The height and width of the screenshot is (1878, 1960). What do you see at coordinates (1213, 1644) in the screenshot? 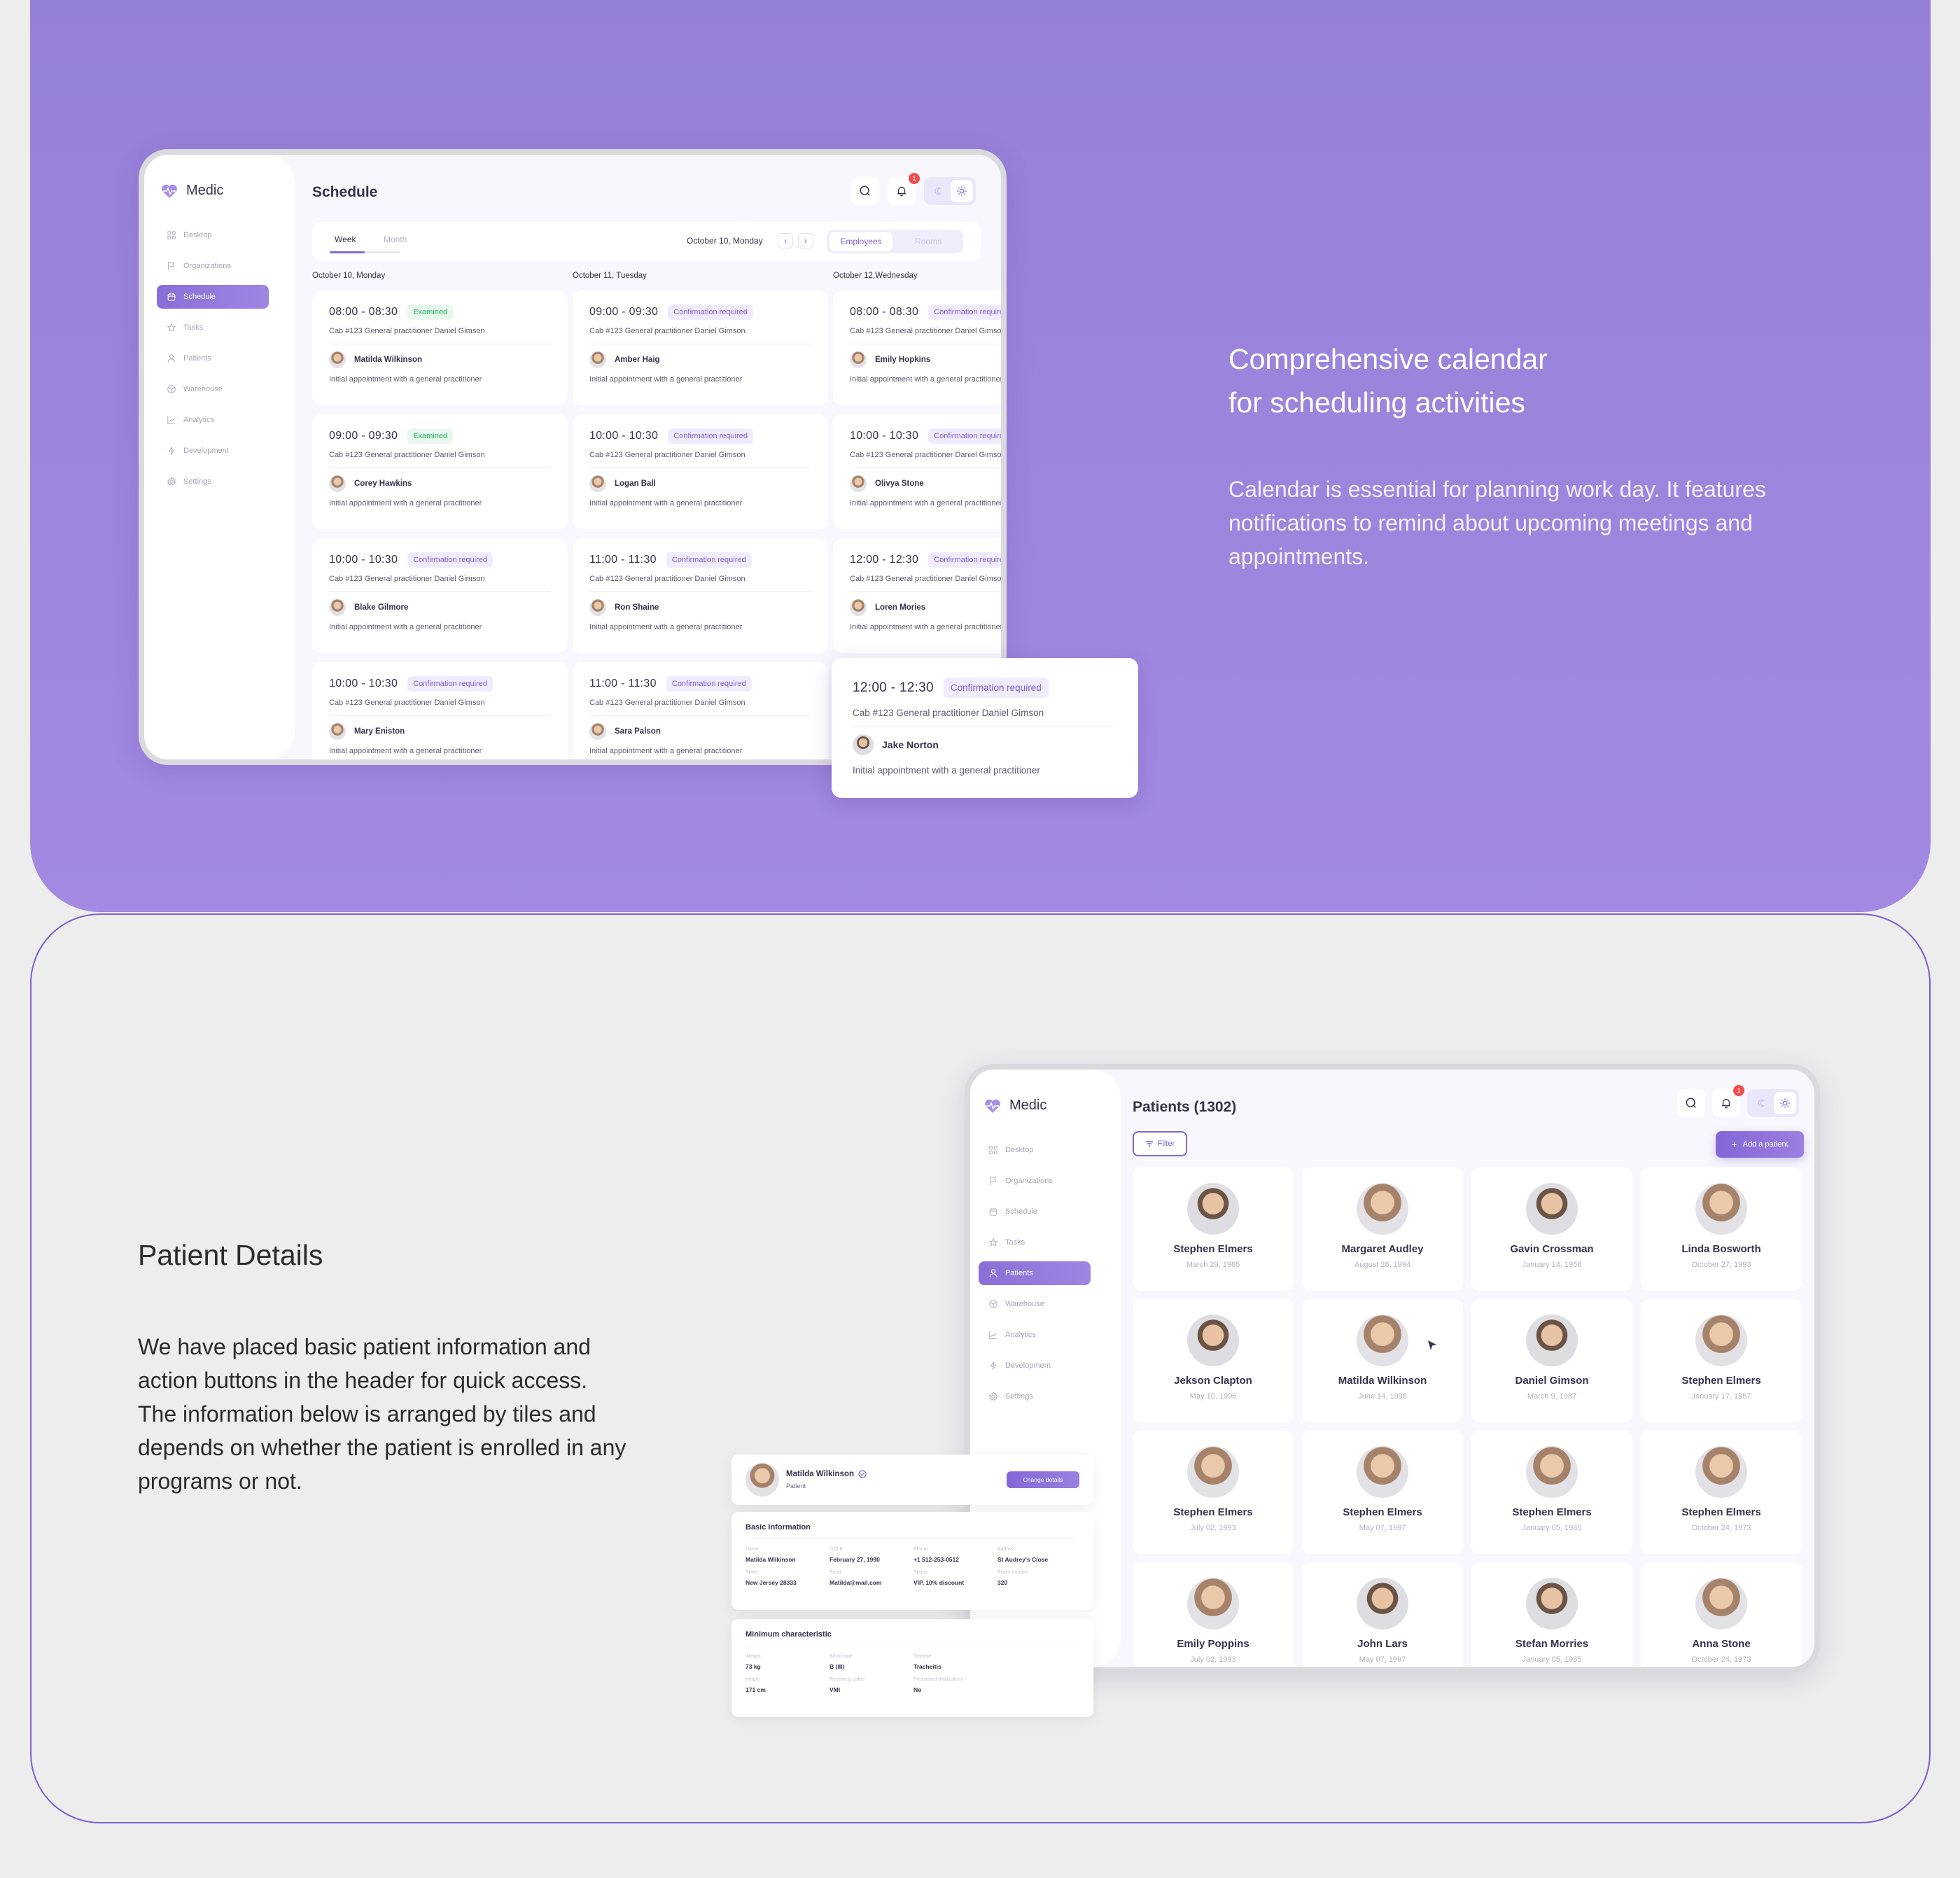
I see `patient-name: Emily Poppins` at bounding box center [1213, 1644].